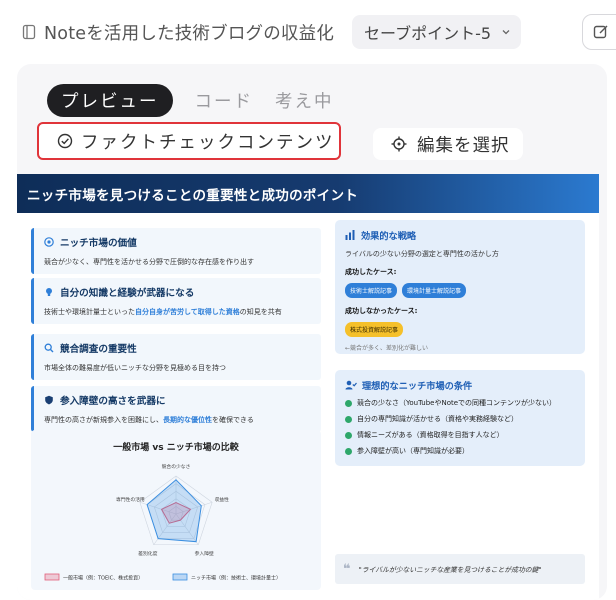 The height and width of the screenshot is (600, 616). What do you see at coordinates (98, 349) in the screenshot?
I see `card-title: 競合調査の重要性` at bounding box center [98, 349].